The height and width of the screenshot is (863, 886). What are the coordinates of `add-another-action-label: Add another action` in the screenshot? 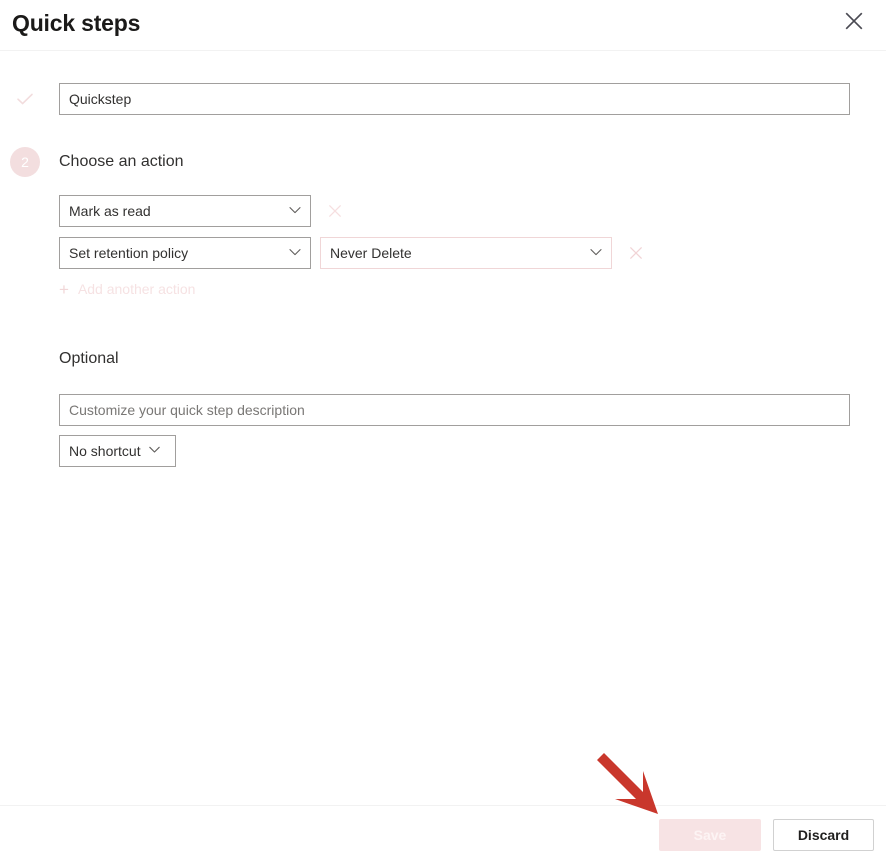 It's located at (136, 289).